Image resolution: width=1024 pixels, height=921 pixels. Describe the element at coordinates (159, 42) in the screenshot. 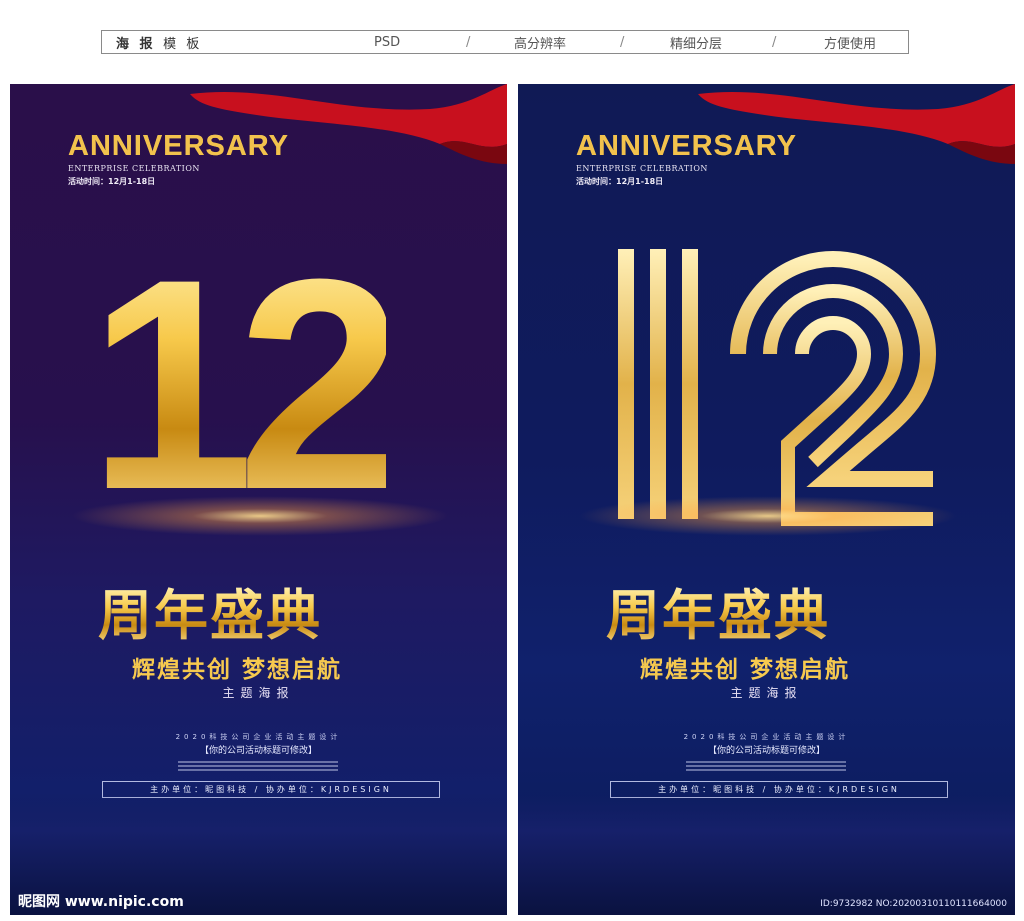

I see `template-title: 海 报 模 板` at that location.